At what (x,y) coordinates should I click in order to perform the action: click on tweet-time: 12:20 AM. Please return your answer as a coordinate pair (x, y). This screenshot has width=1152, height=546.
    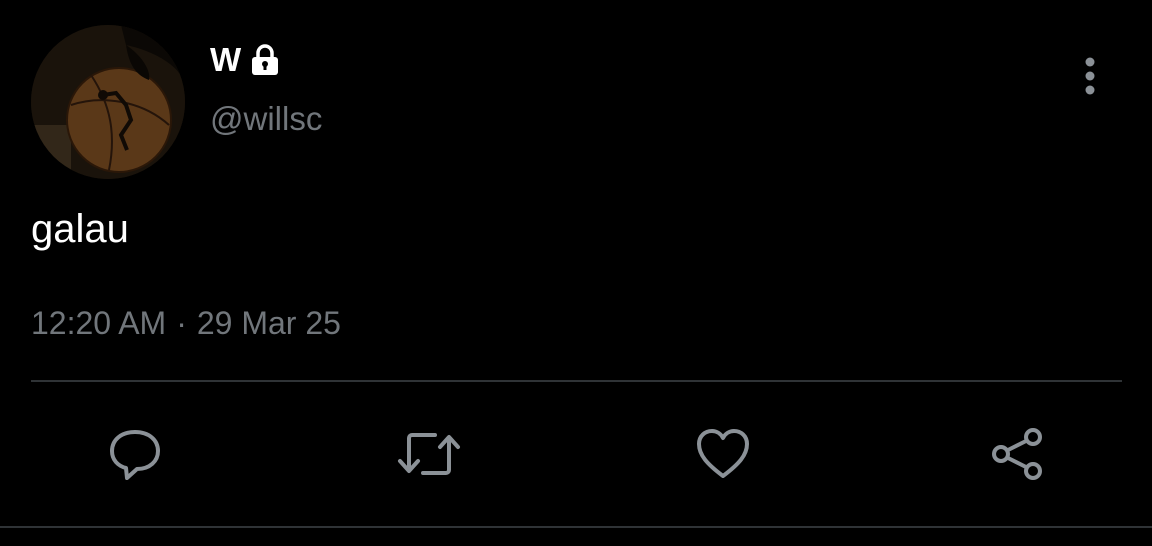
    Looking at the image, I should click on (99, 323).